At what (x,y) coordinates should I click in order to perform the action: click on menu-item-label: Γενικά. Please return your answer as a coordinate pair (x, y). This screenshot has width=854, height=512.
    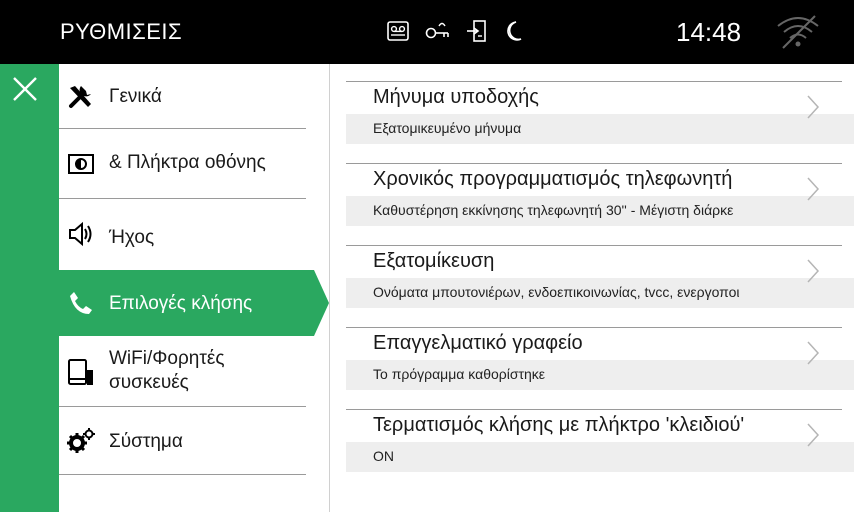
    Looking at the image, I should click on (135, 96).